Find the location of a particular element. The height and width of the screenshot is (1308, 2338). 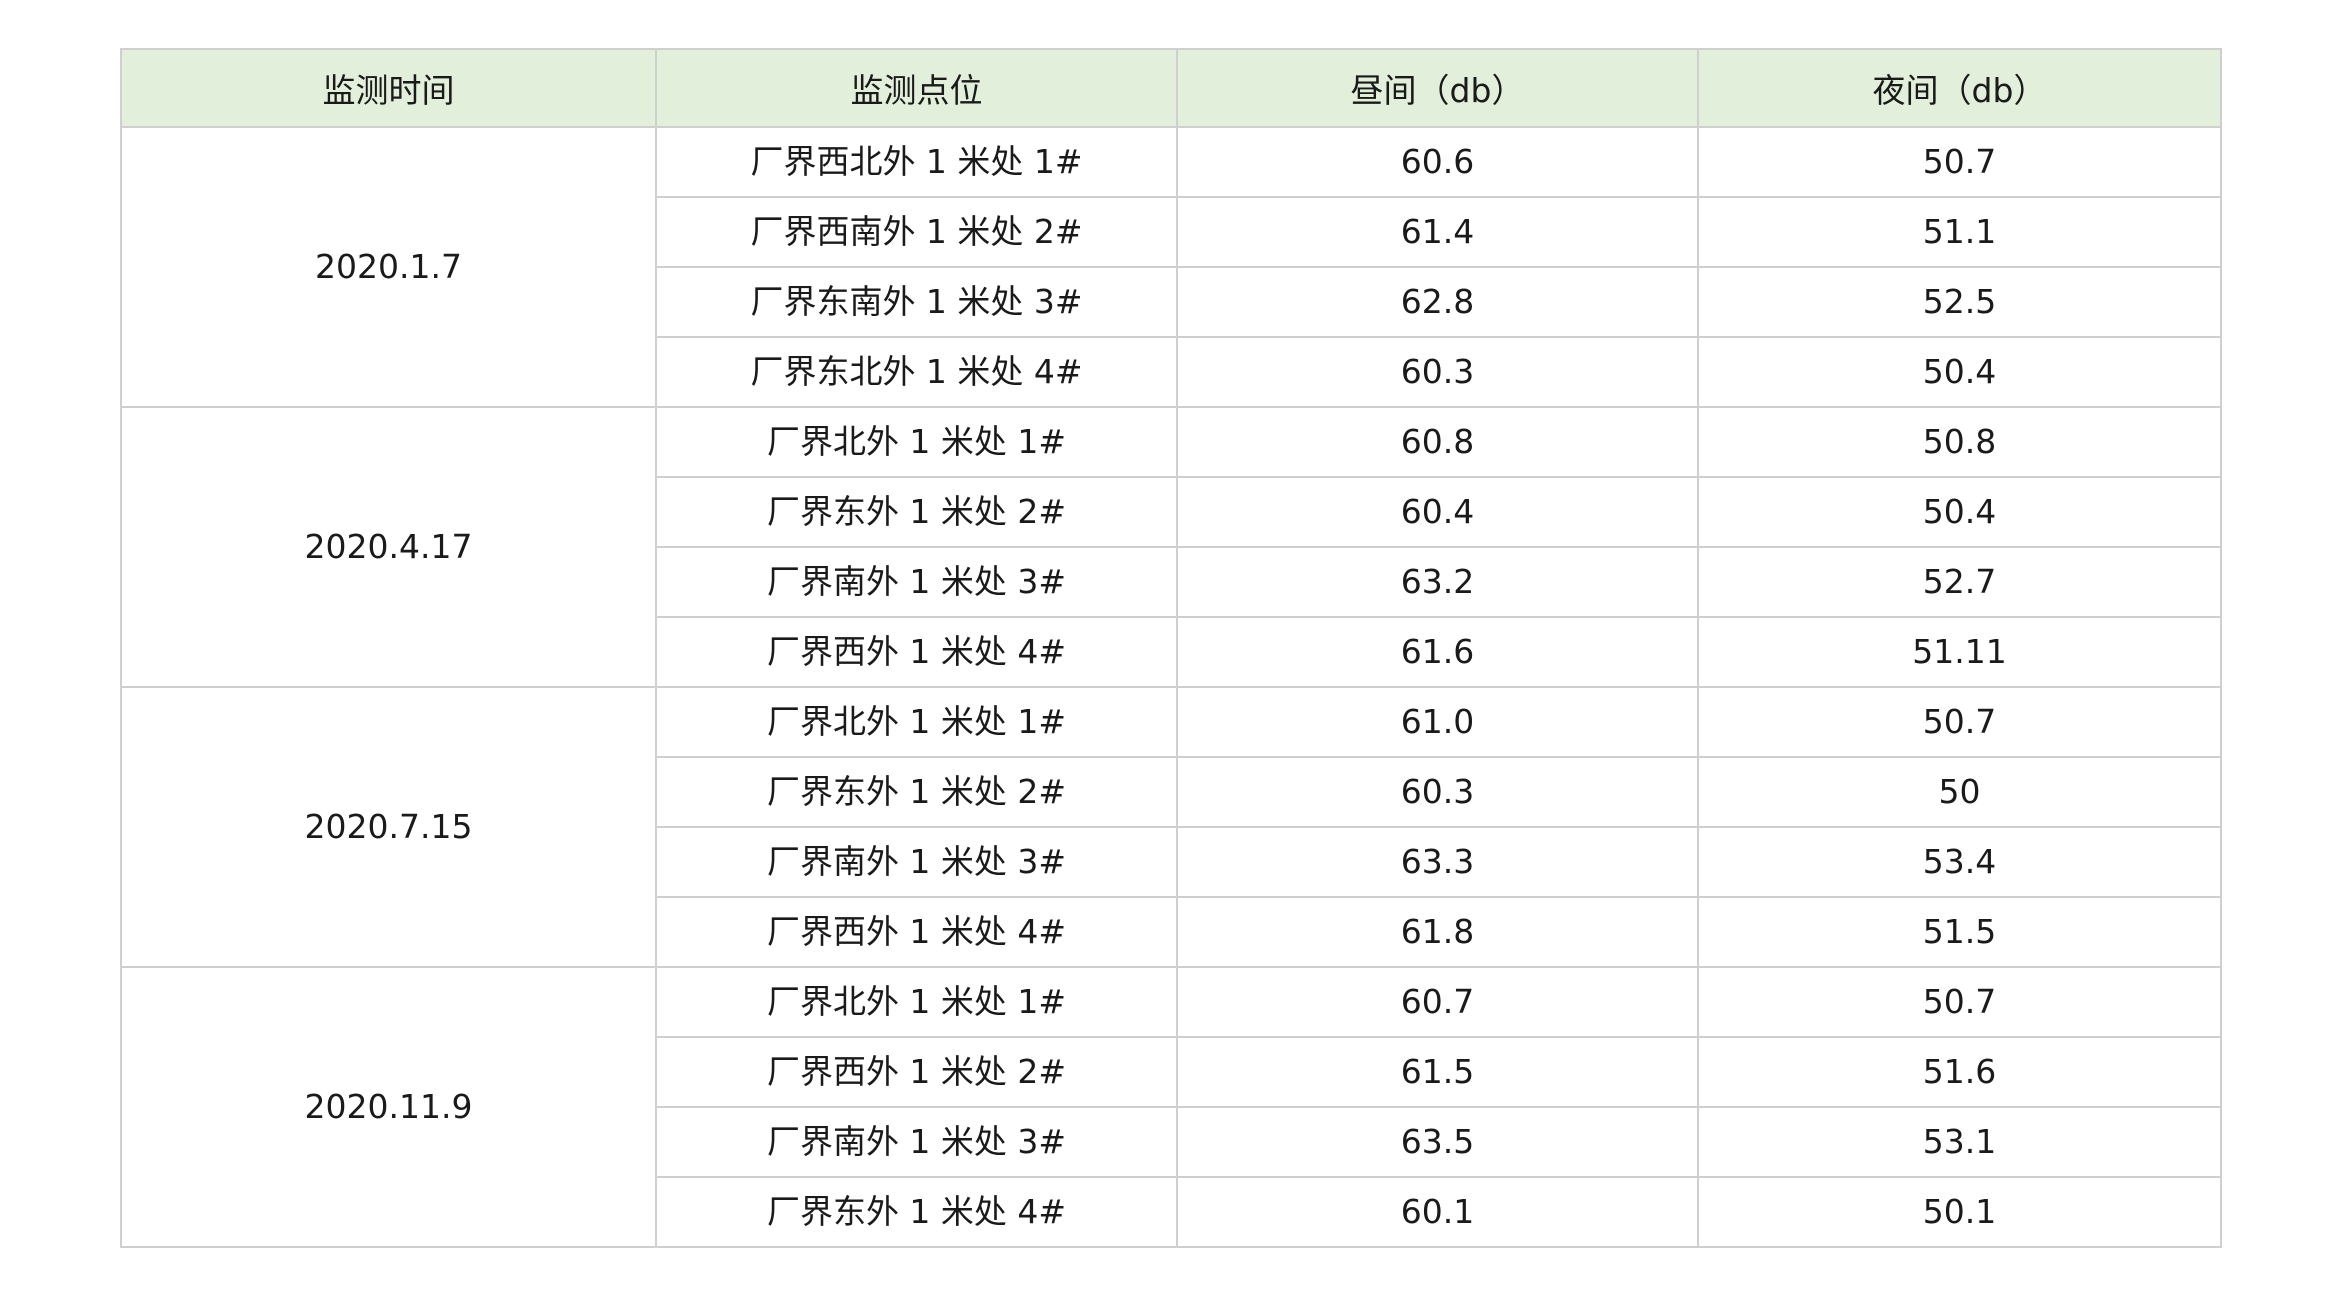

point-cell: 厂界西外 1 米处 2# is located at coordinates (916, 1072).